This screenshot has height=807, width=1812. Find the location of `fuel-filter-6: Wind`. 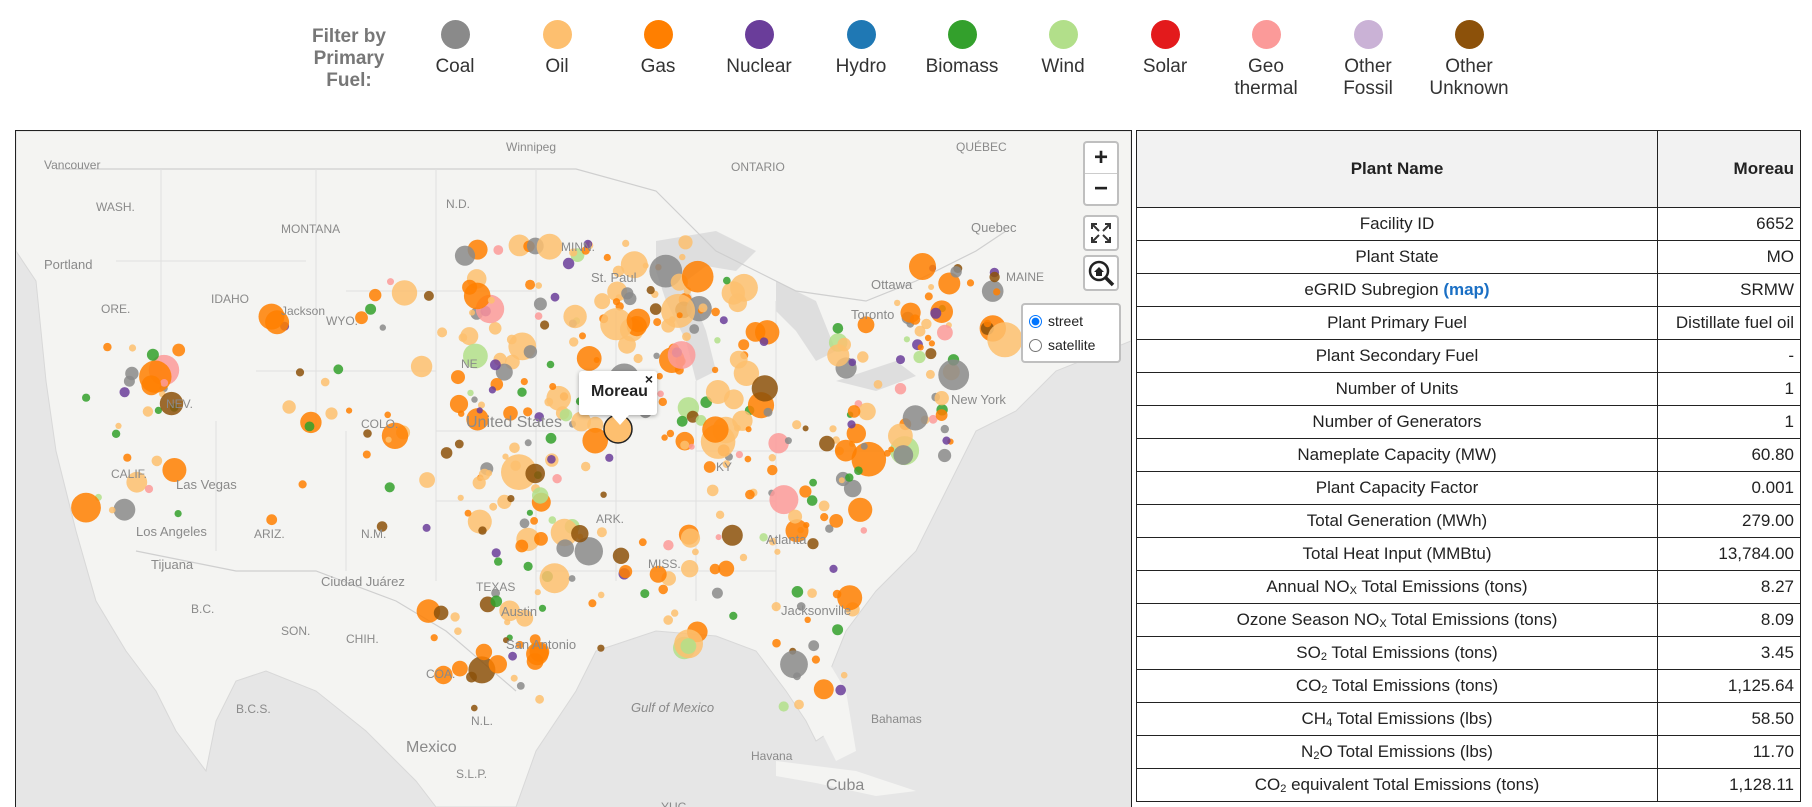

fuel-filter-6: Wind is located at coordinates (1063, 49).